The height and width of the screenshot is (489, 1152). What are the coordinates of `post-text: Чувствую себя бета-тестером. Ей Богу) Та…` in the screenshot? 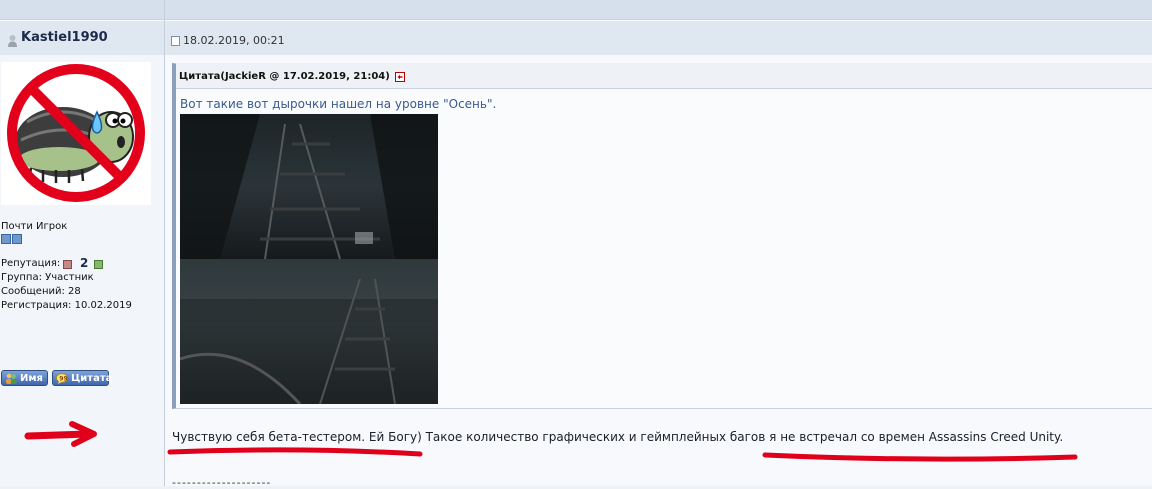 It's located at (618, 437).